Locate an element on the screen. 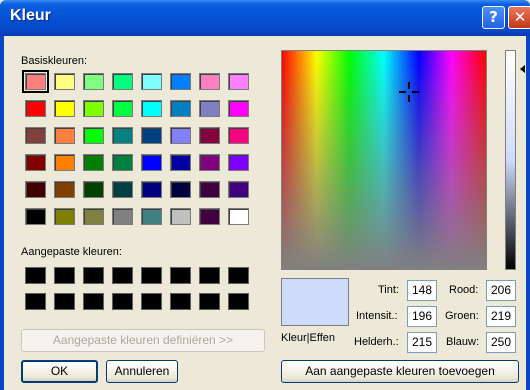  title-bar: Kleur ? ✕ is located at coordinates (265, 18).